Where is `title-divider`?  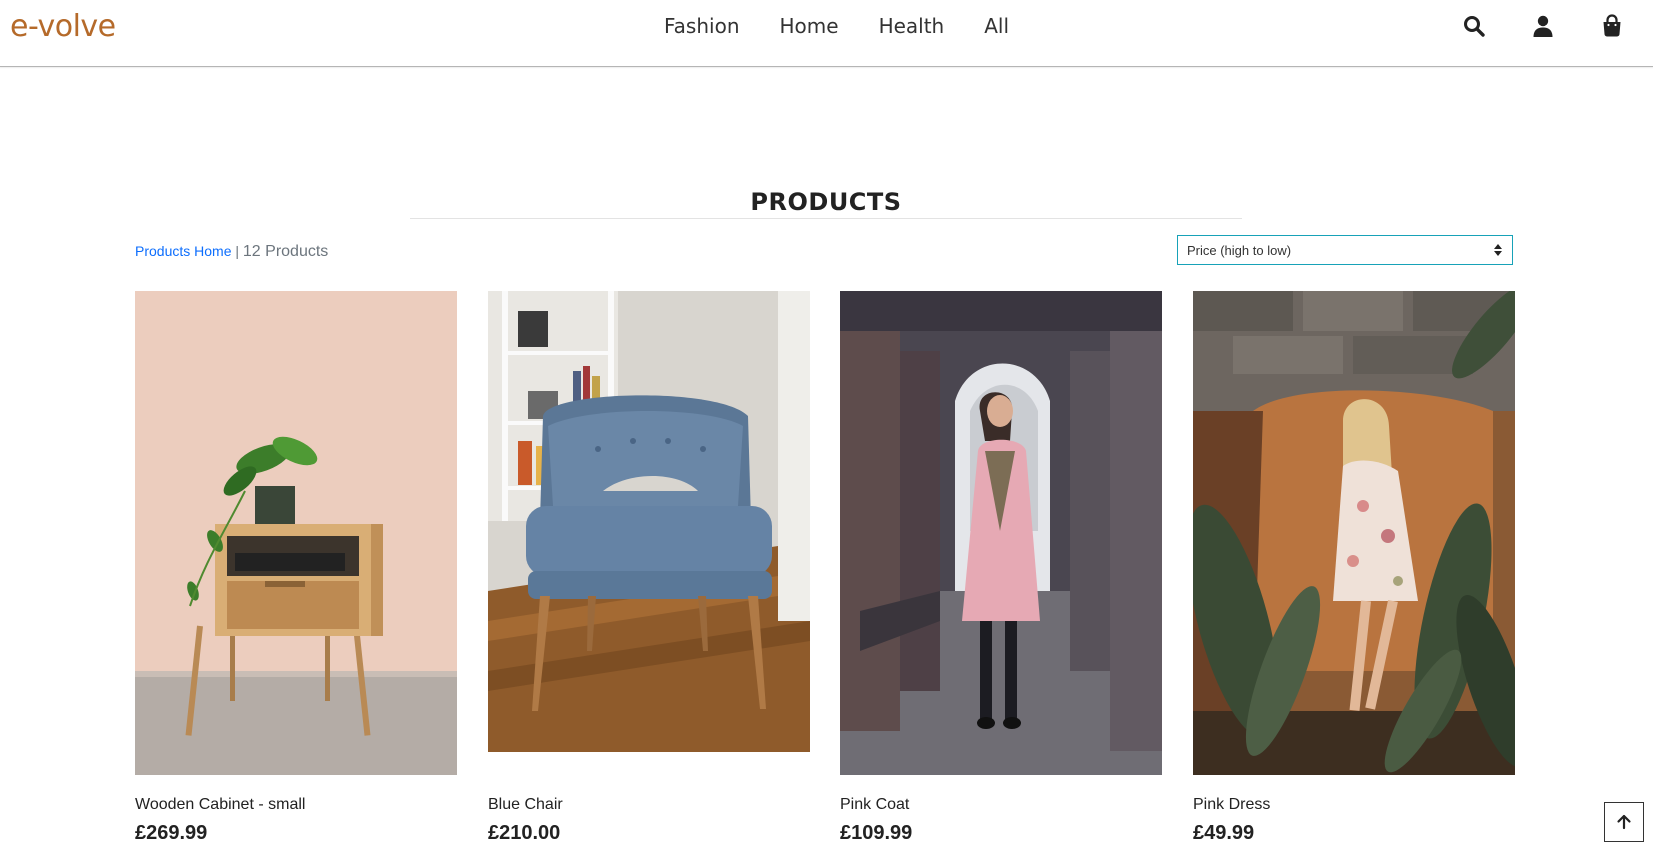
title-divider is located at coordinates (826, 218).